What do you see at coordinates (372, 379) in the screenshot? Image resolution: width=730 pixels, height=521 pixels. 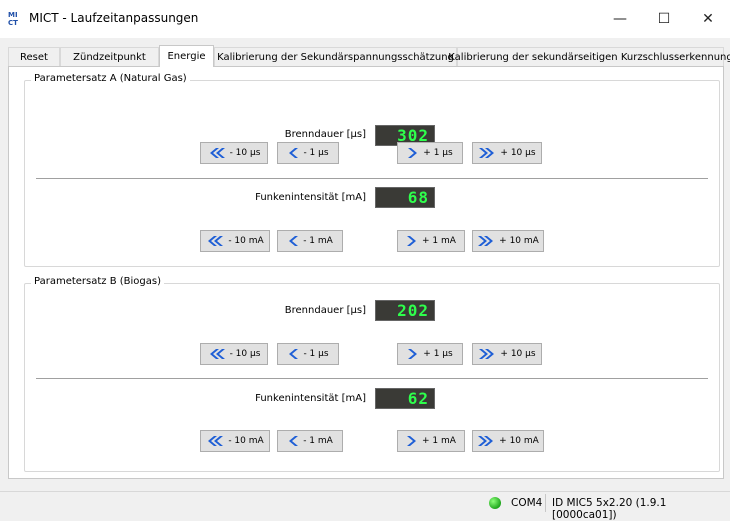 I see `separator-b` at bounding box center [372, 379].